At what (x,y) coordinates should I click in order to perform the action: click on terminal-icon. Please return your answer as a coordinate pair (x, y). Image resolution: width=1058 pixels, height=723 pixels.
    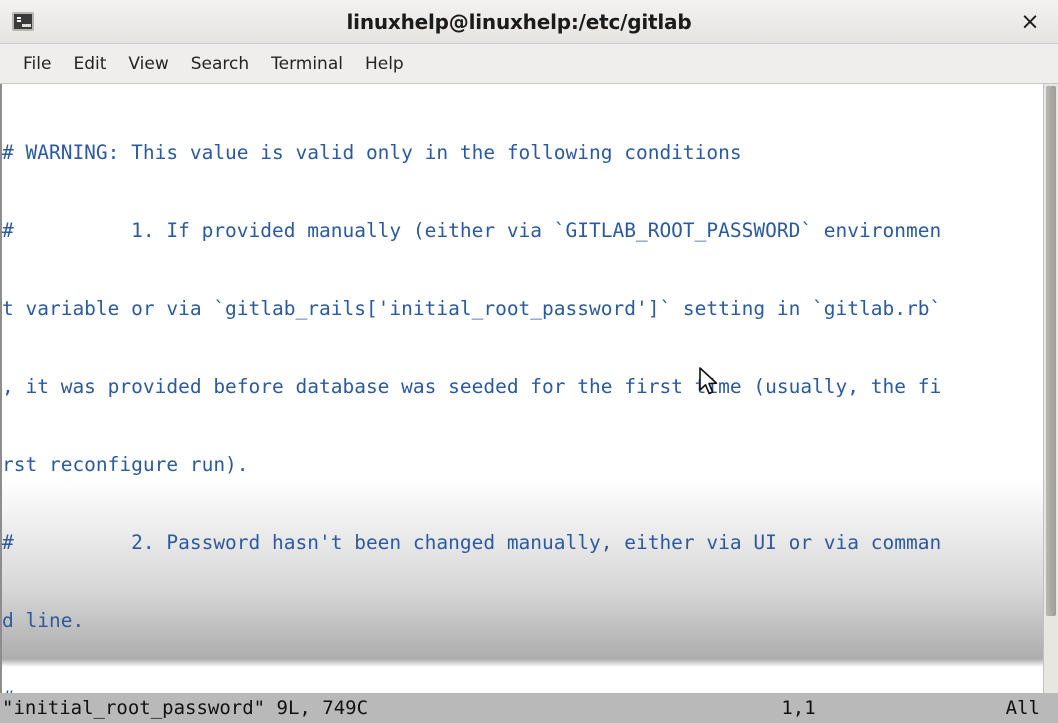
    Looking at the image, I should click on (23, 21).